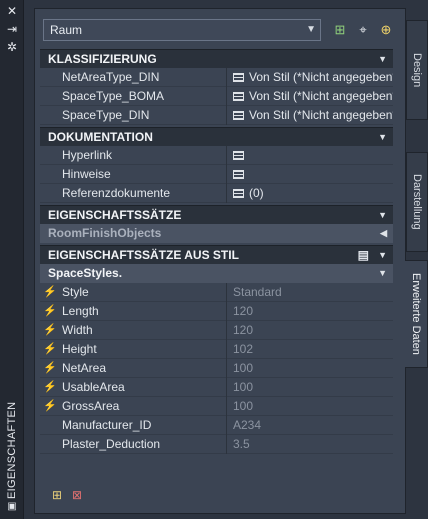 Image resolution: width=428 pixels, height=519 pixels. I want to click on property-value: A234, so click(309, 425).